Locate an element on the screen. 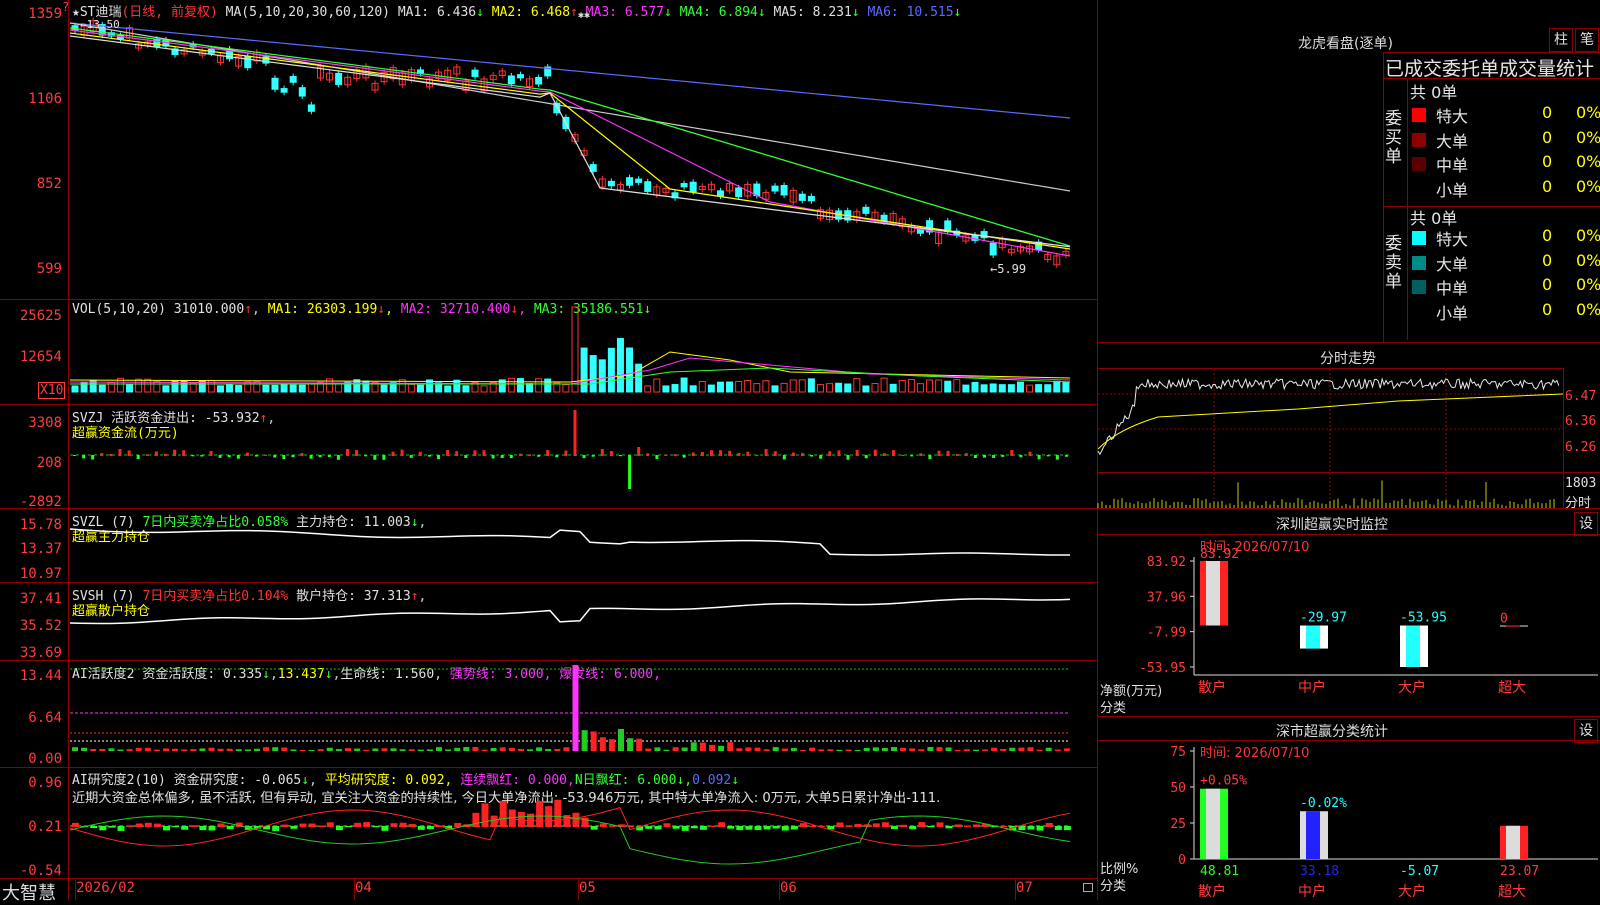 The height and width of the screenshot is (905, 1600). pen-view-button: 笔 is located at coordinates (1587, 40).